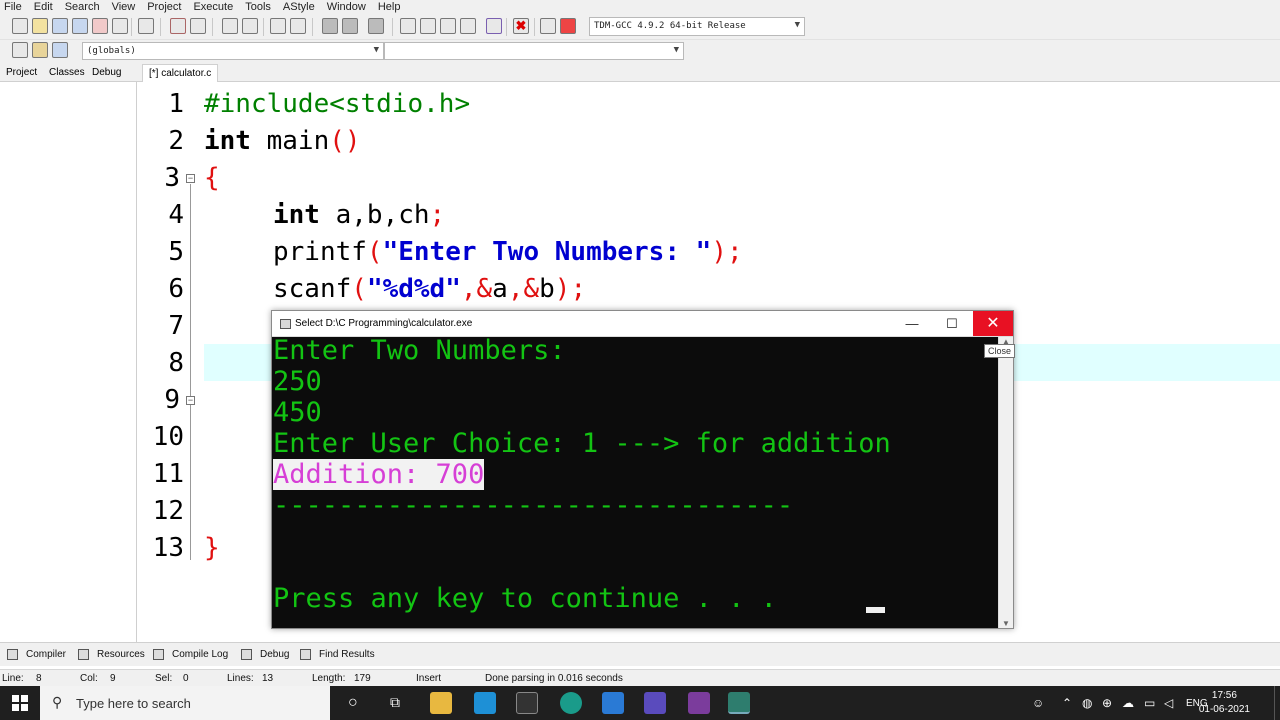  Describe the element at coordinates (1067, 703) in the screenshot. I see `show-hidden-icon: ⌃` at that location.